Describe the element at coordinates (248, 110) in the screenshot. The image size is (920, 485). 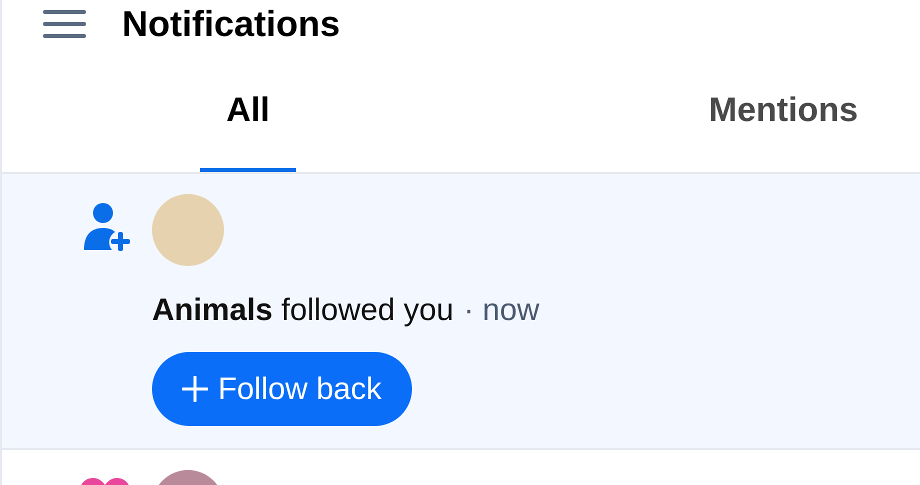
I see `tab: All` at that location.